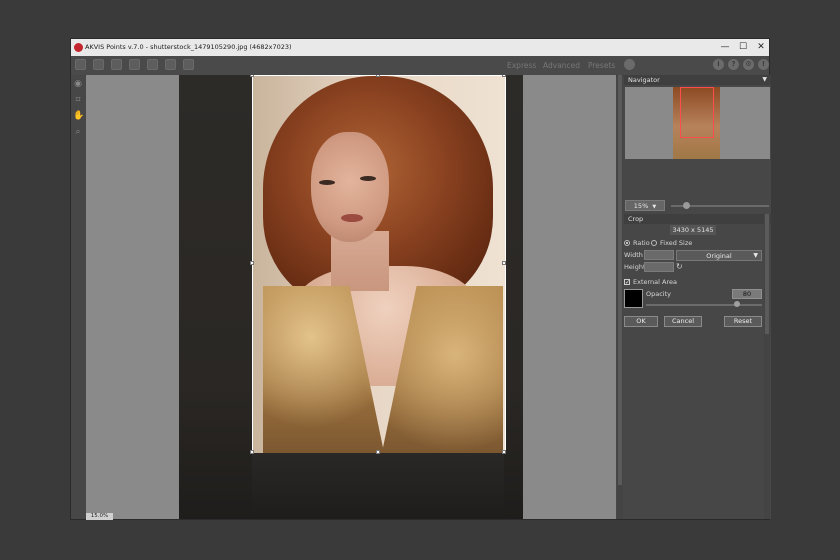 The height and width of the screenshot is (560, 840). I want to click on crop-handle-right, so click(504, 263).